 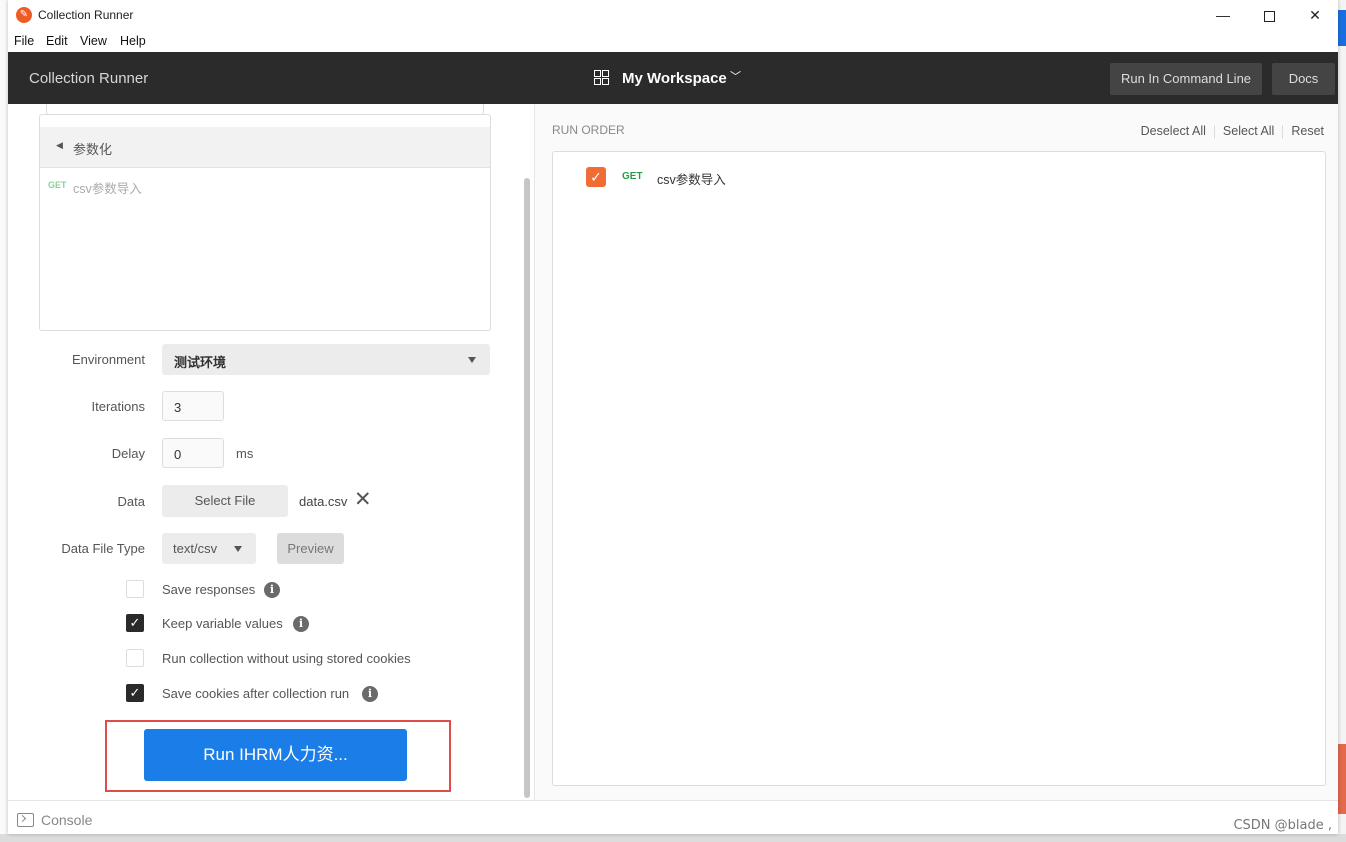 What do you see at coordinates (326, 359) in the screenshot?
I see `environment-select: 测试环境` at bounding box center [326, 359].